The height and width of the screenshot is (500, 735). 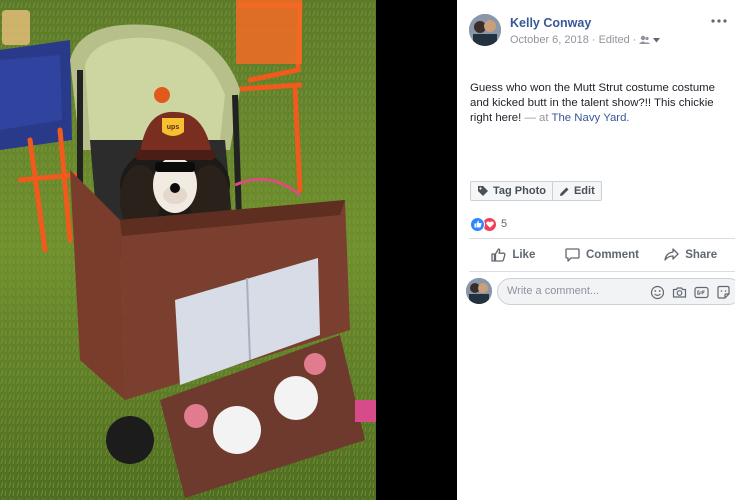 I want to click on gif-icon, so click(x=701, y=292).